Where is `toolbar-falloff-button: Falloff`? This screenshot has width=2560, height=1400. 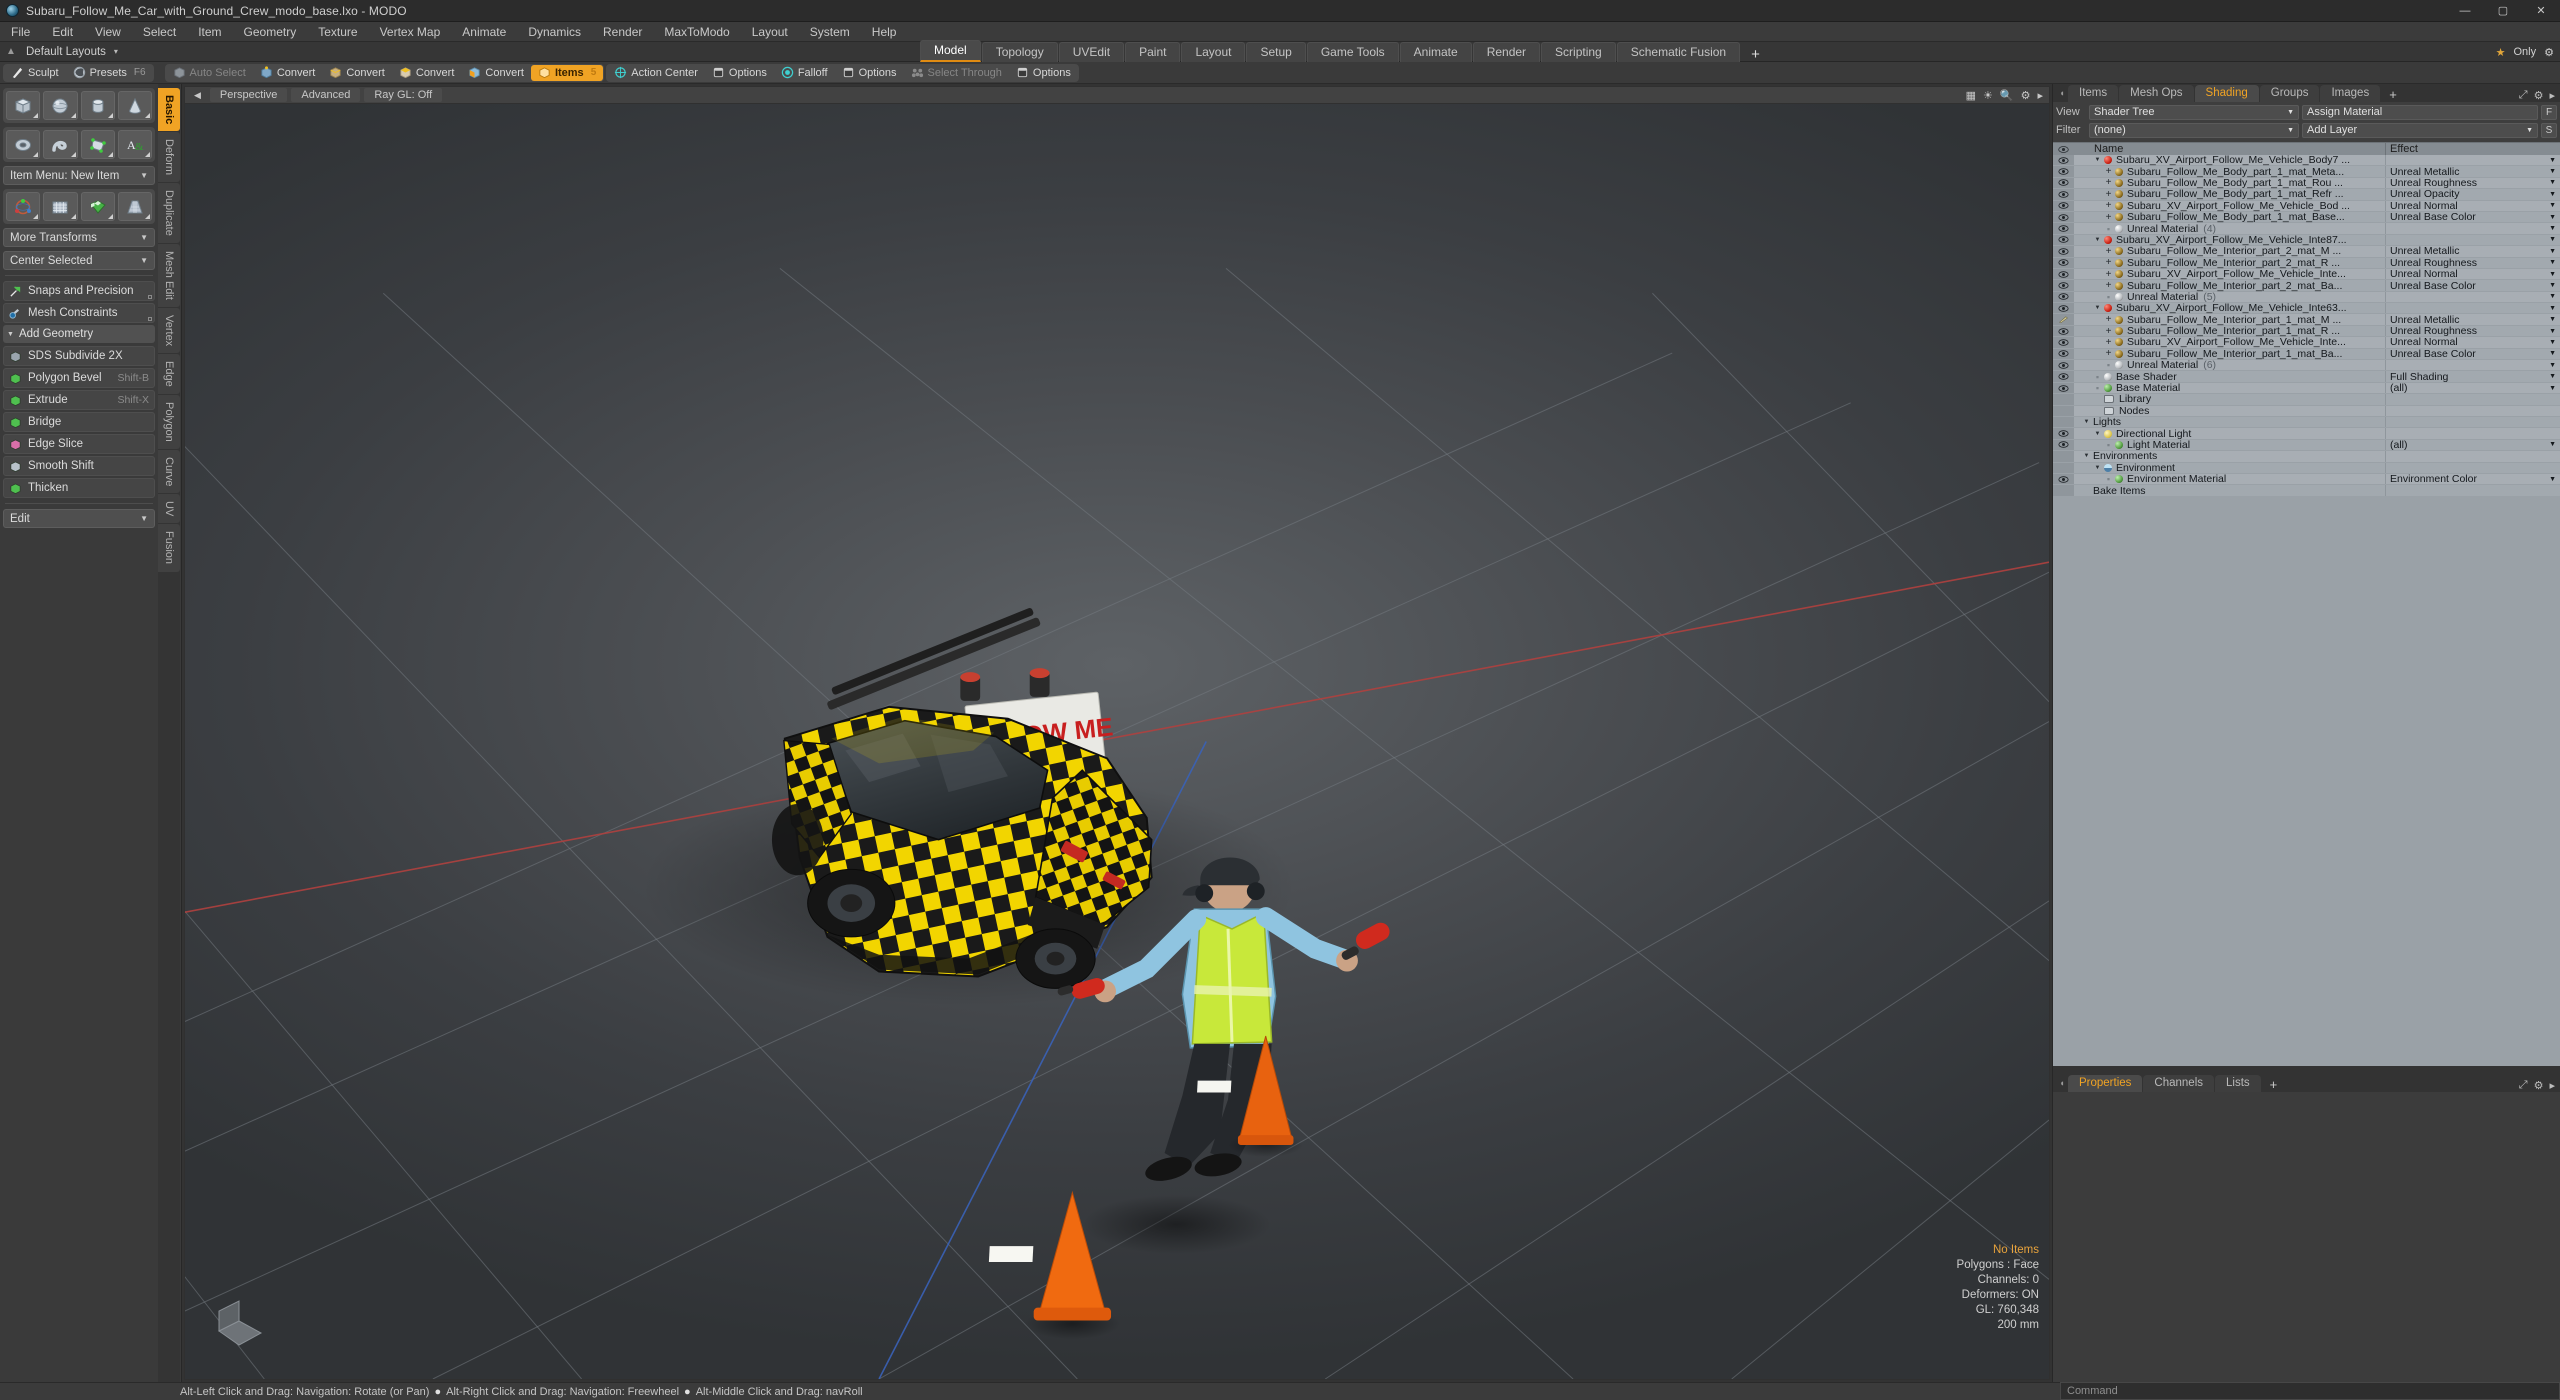
toolbar-falloff-button: Falloff is located at coordinates (804, 73).